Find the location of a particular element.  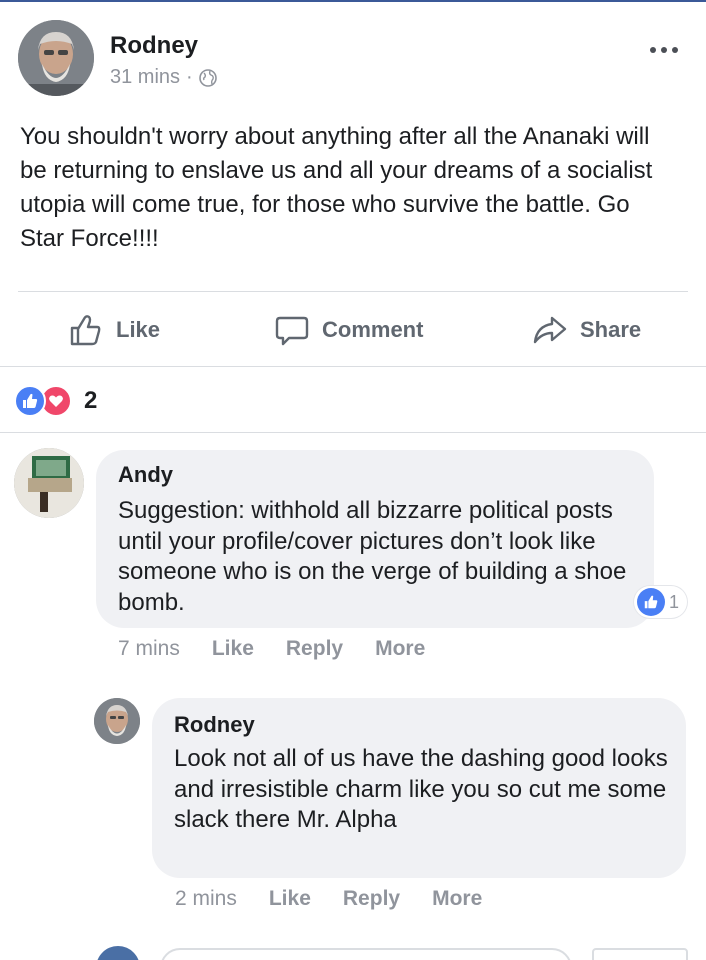

reaction-count: 2 is located at coordinates (91, 400).